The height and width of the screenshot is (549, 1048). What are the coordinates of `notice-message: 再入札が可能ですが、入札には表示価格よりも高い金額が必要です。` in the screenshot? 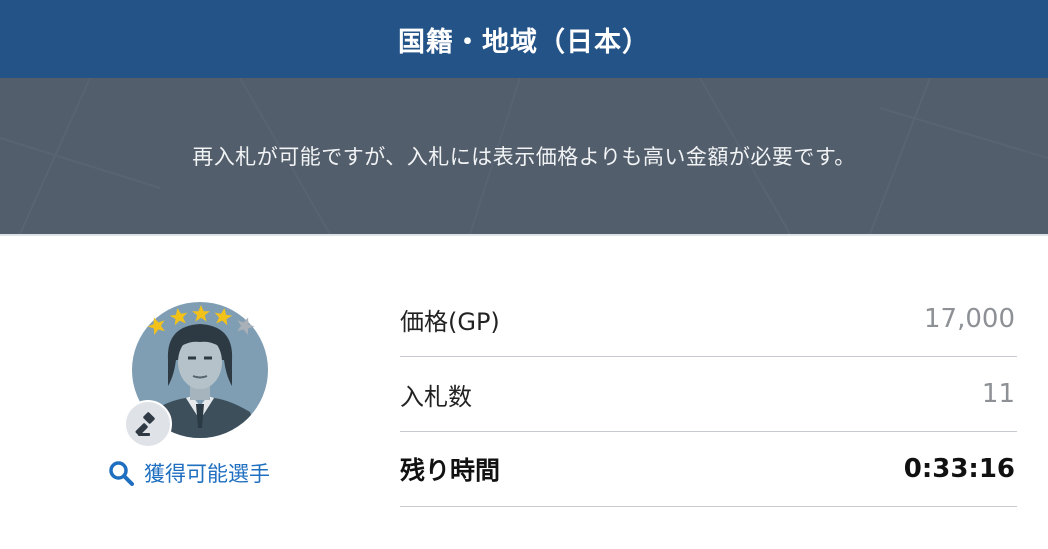 It's located at (524, 157).